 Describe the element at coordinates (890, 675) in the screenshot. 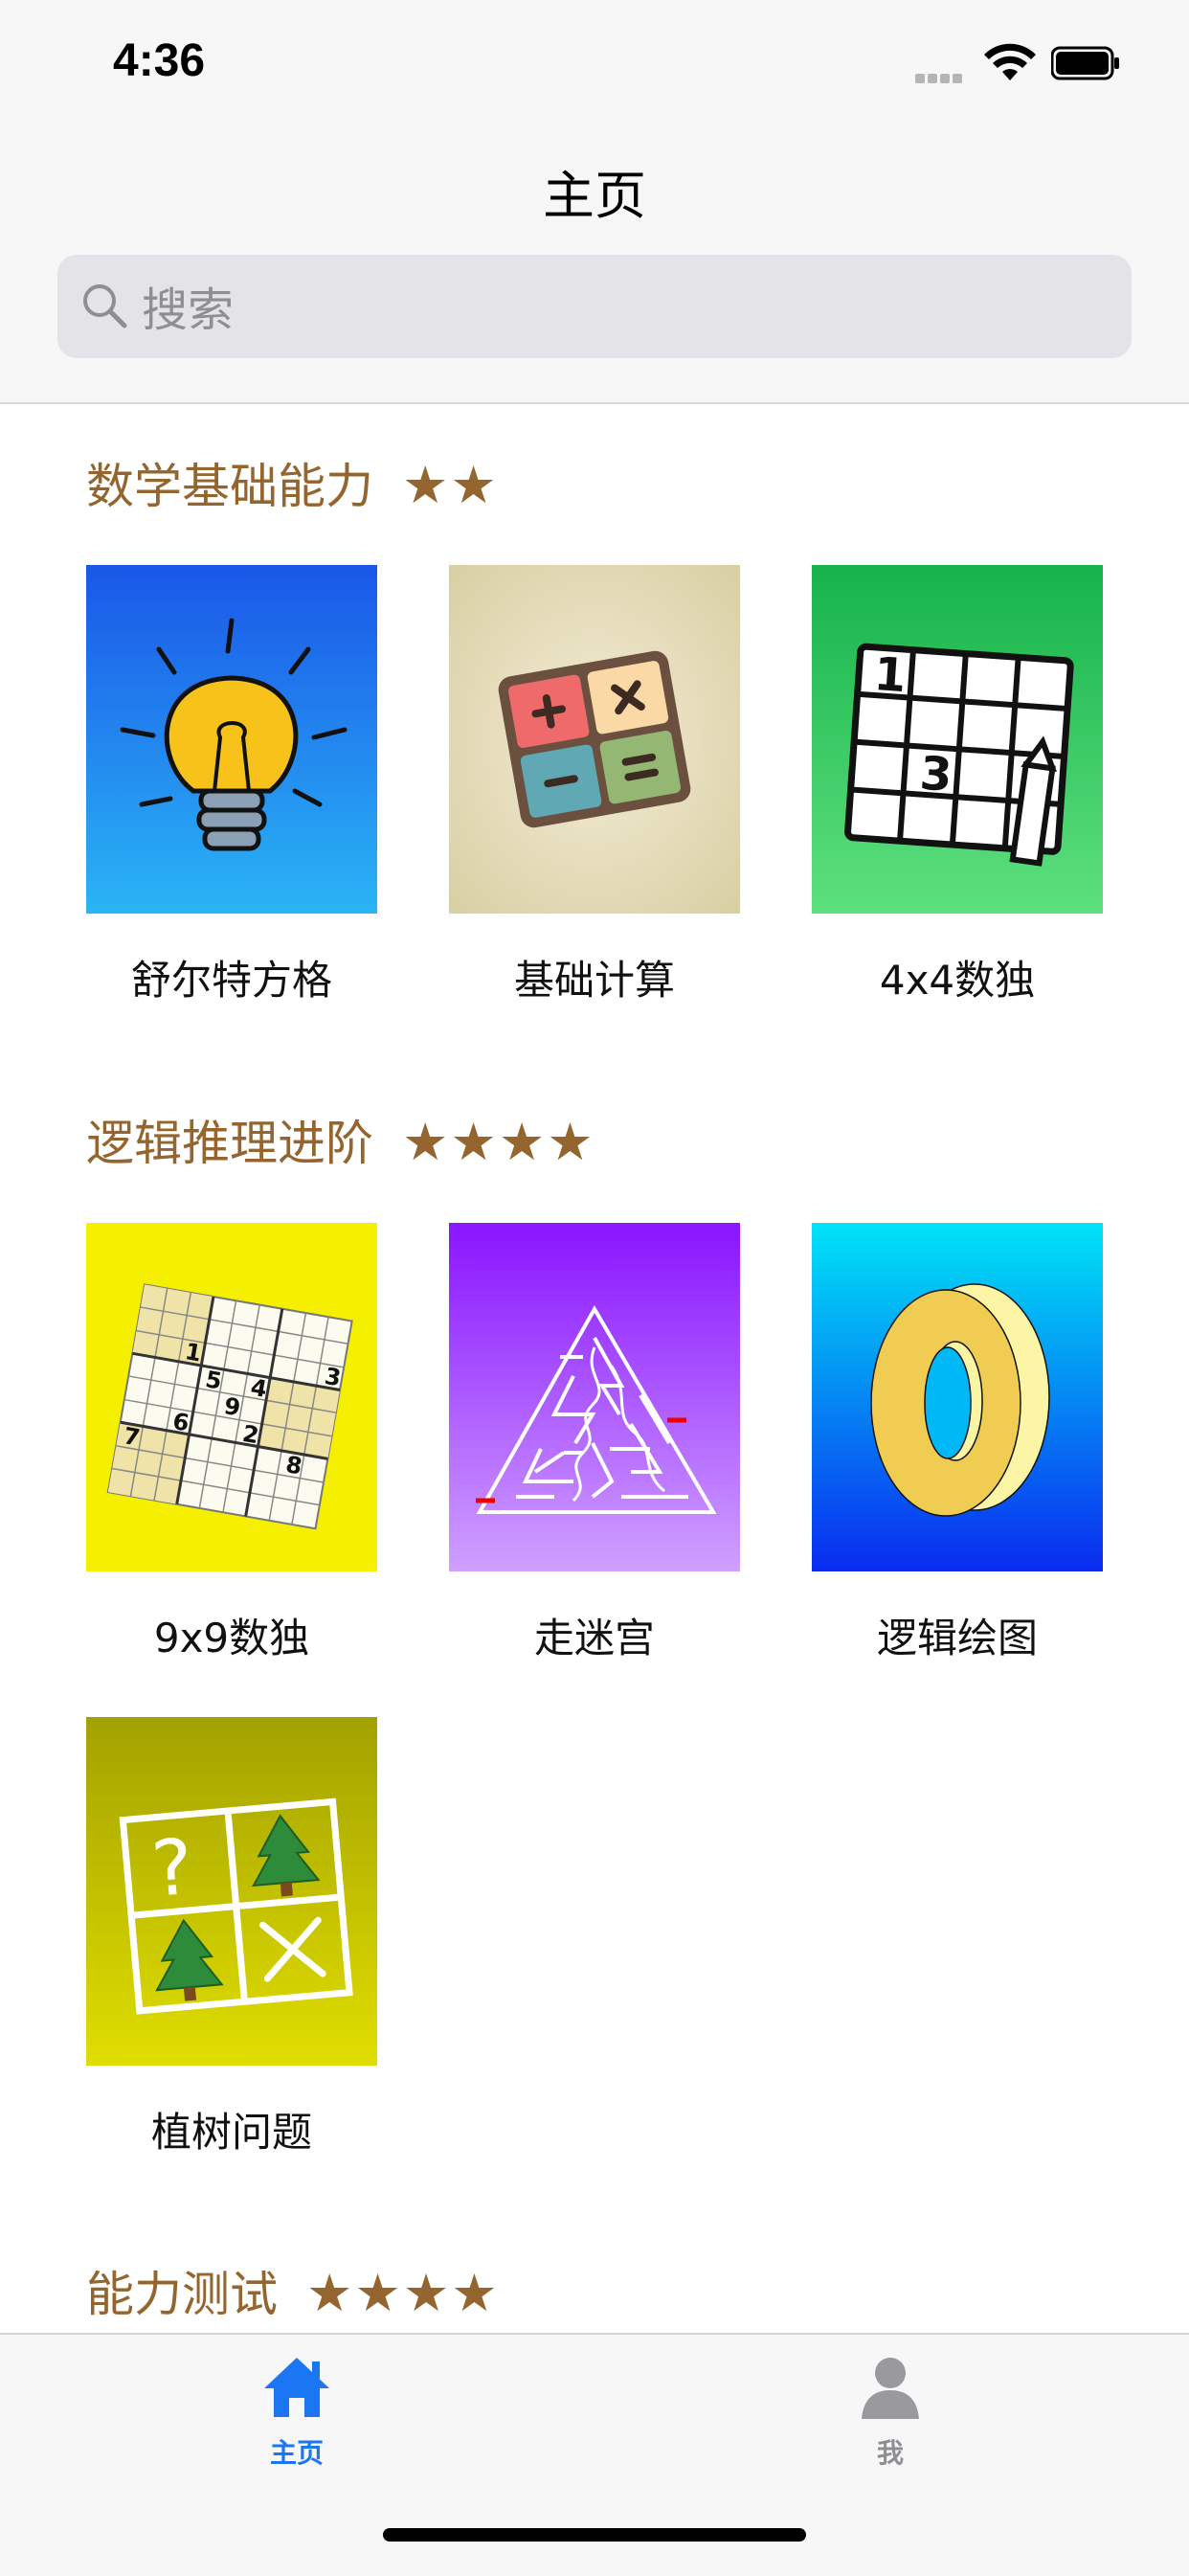

I see `svg-text: 1` at that location.